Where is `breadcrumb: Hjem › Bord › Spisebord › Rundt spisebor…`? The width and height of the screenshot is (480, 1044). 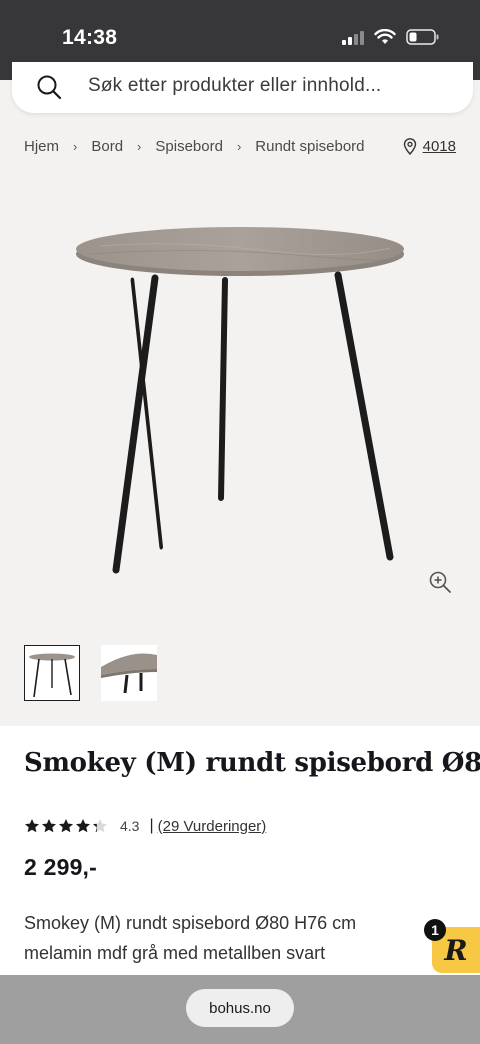 breadcrumb: Hjem › Bord › Spisebord › Rundt spisebor… is located at coordinates (194, 146).